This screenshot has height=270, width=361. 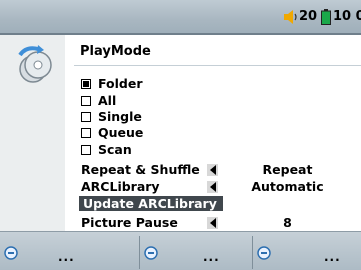 I want to click on volume-icon, so click(x=290, y=17).